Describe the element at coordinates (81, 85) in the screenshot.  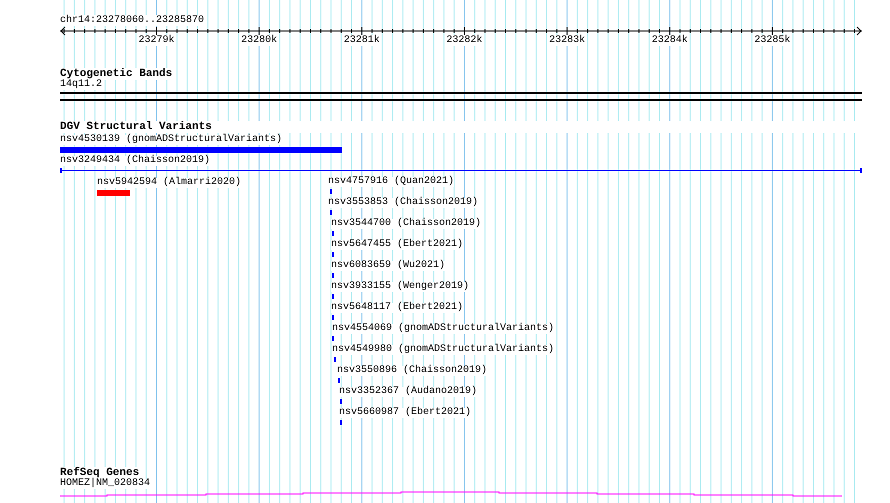
I see `band-label: 14q11.2` at that location.